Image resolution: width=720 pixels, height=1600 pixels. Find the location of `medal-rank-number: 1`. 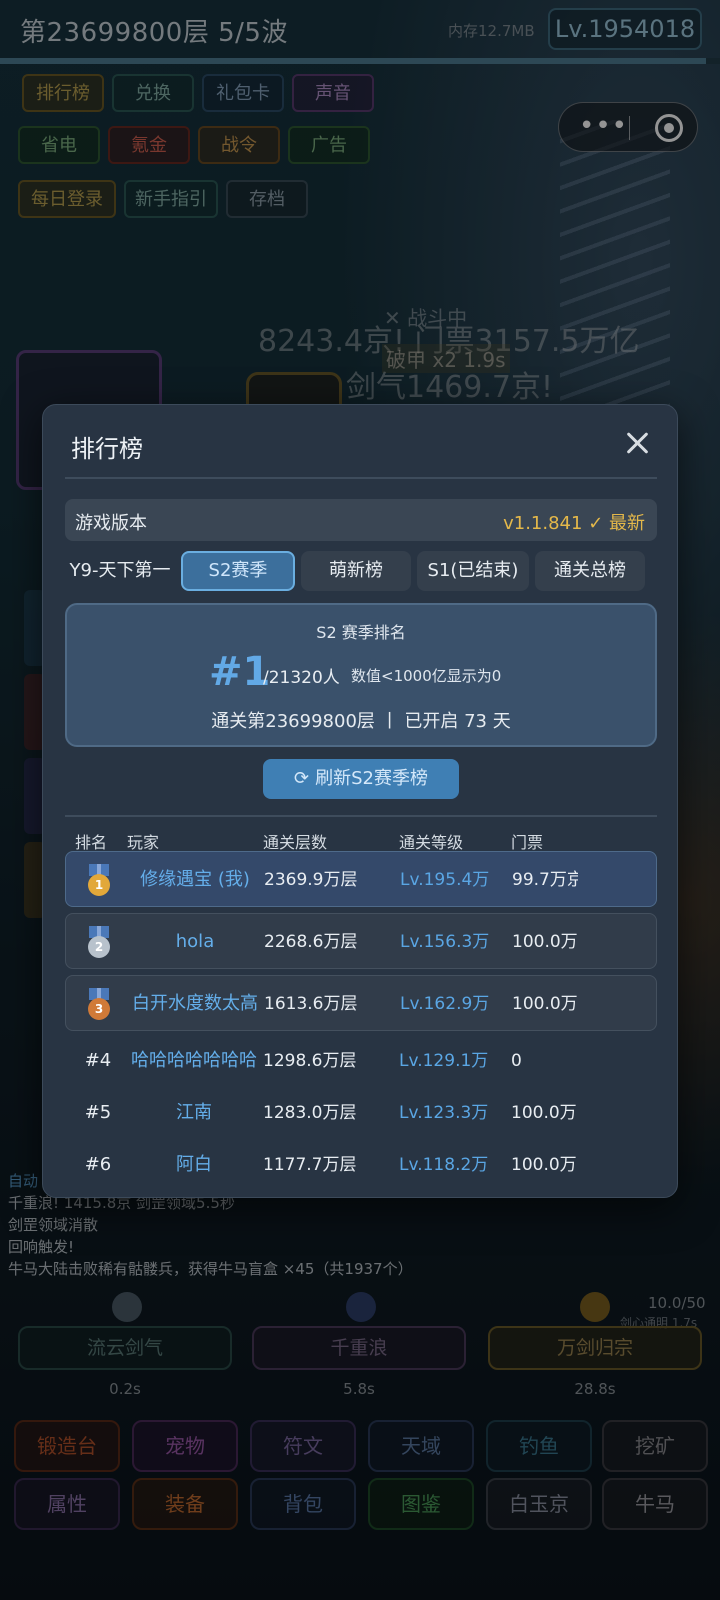

medal-rank-number: 1 is located at coordinates (99, 885).